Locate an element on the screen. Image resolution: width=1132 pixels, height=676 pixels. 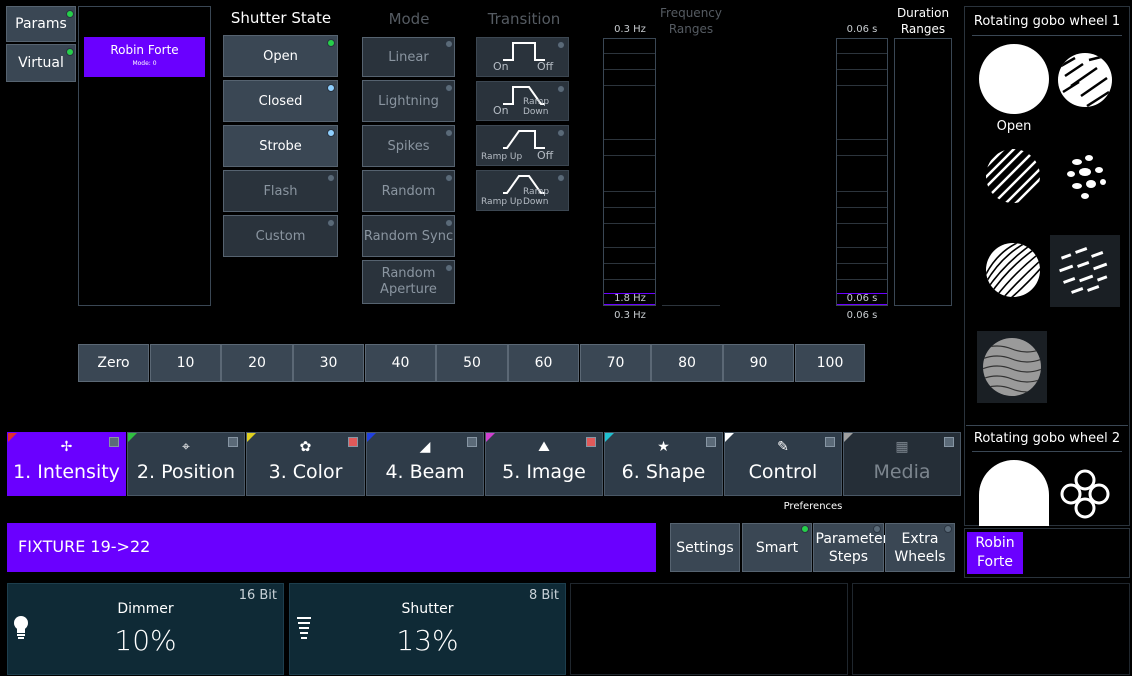
duration-ranges-title: Duration Ranges is located at coordinates (923, 21).